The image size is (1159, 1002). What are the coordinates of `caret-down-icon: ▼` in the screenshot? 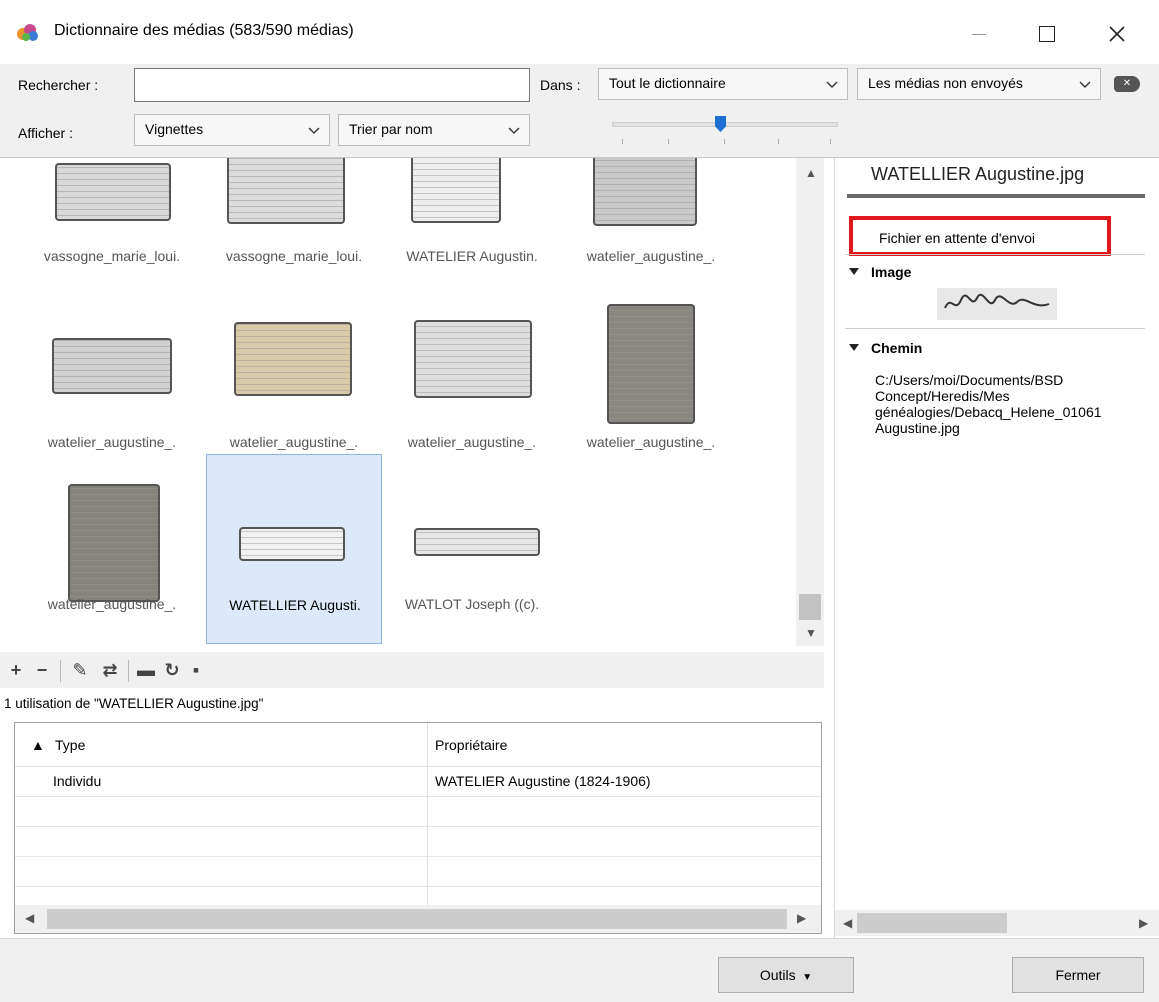 It's located at (806, 977).